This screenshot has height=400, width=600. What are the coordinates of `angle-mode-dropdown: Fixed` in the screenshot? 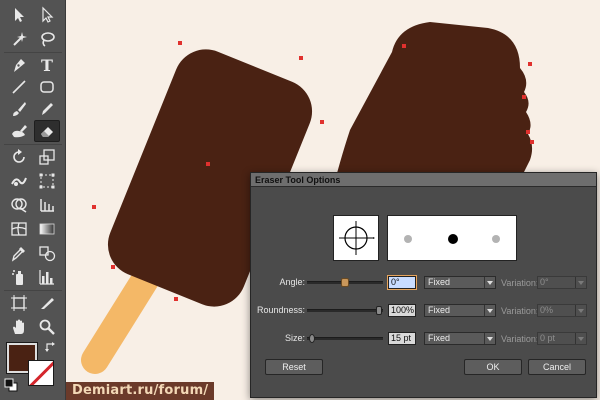 It's located at (460, 282).